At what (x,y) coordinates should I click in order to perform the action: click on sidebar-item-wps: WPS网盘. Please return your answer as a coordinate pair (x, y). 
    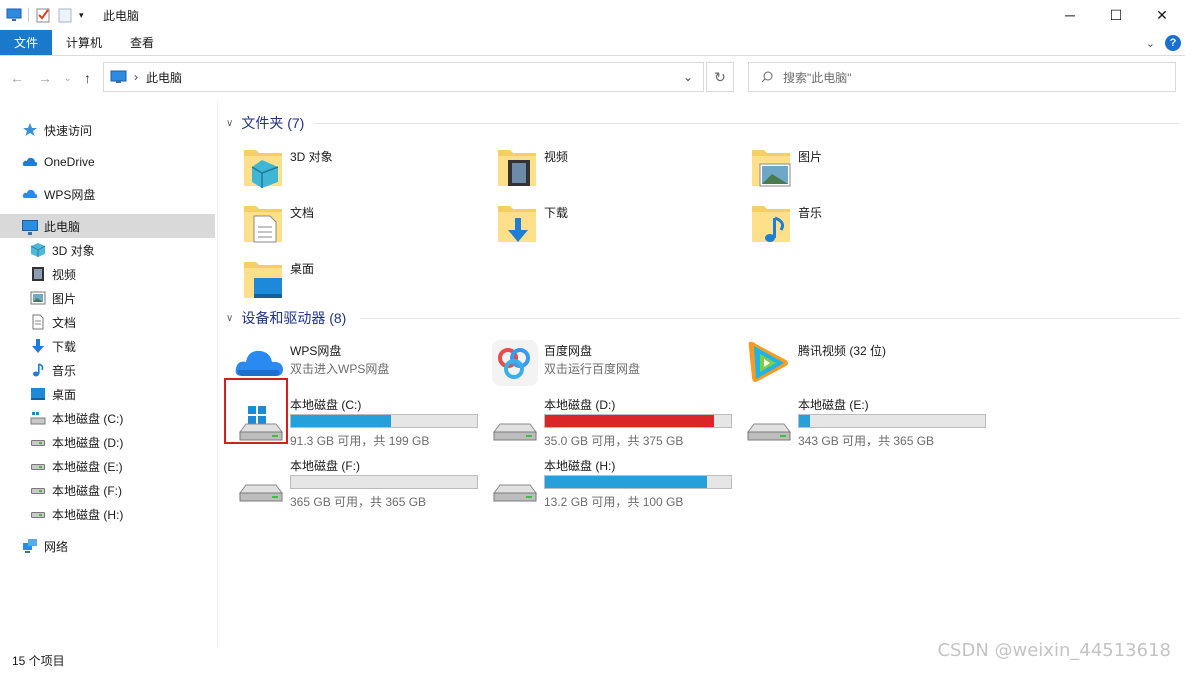
    Looking at the image, I should click on (107, 194).